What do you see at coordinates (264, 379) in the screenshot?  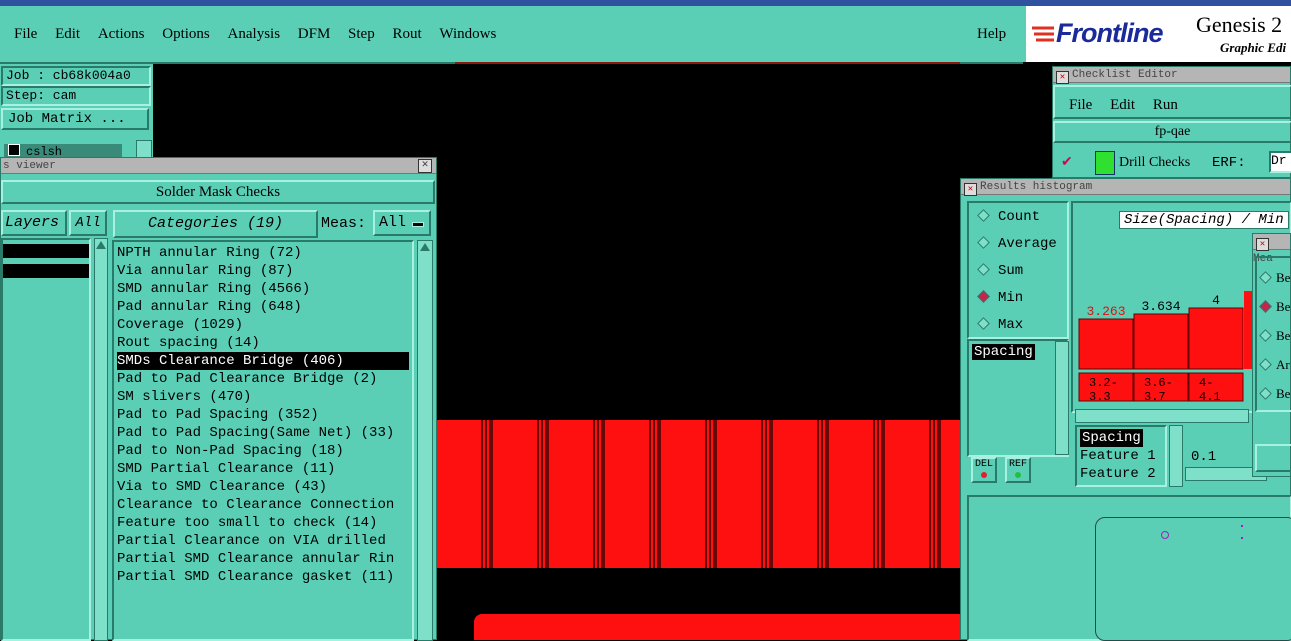 I see `category-item: Pad to Pad Clearance Bridge (2)` at bounding box center [264, 379].